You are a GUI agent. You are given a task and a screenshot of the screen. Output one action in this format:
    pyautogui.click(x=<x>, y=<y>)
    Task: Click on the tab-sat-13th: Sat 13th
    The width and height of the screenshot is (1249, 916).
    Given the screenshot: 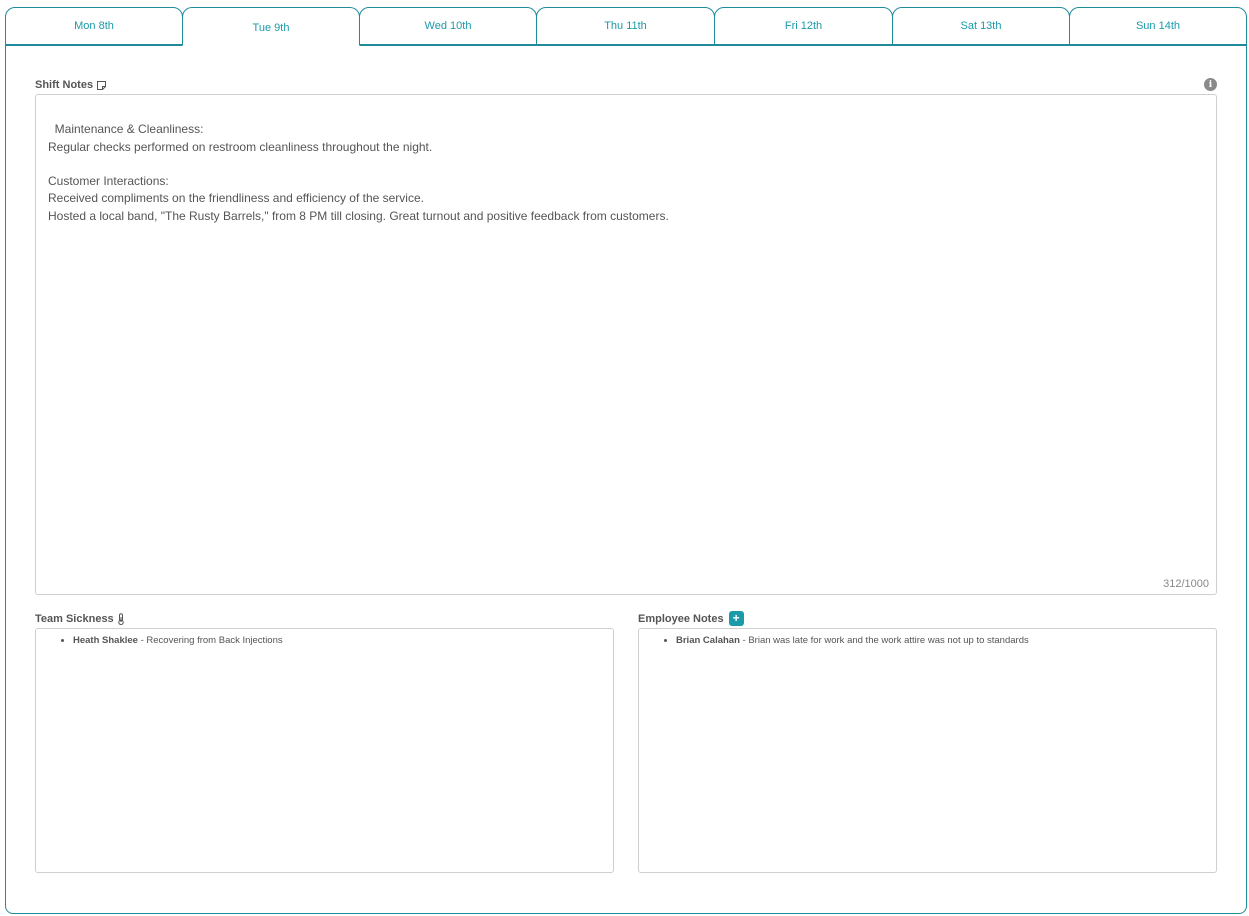 What is the action you would take?
    pyautogui.click(x=981, y=26)
    